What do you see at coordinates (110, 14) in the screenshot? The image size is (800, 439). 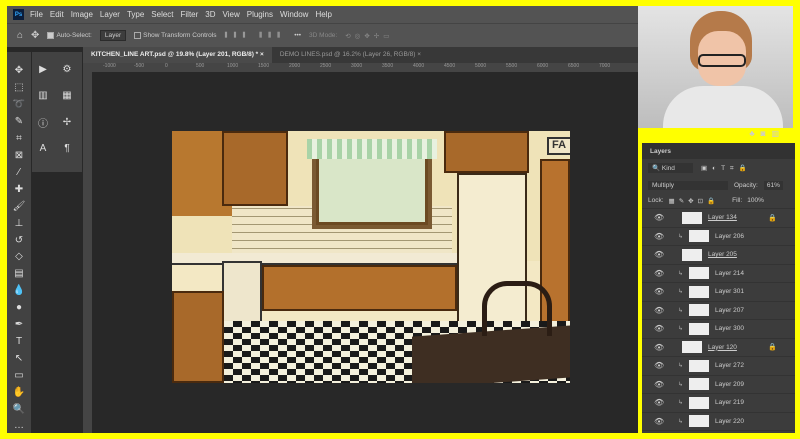 I see `menu-layer: Layer` at bounding box center [110, 14].